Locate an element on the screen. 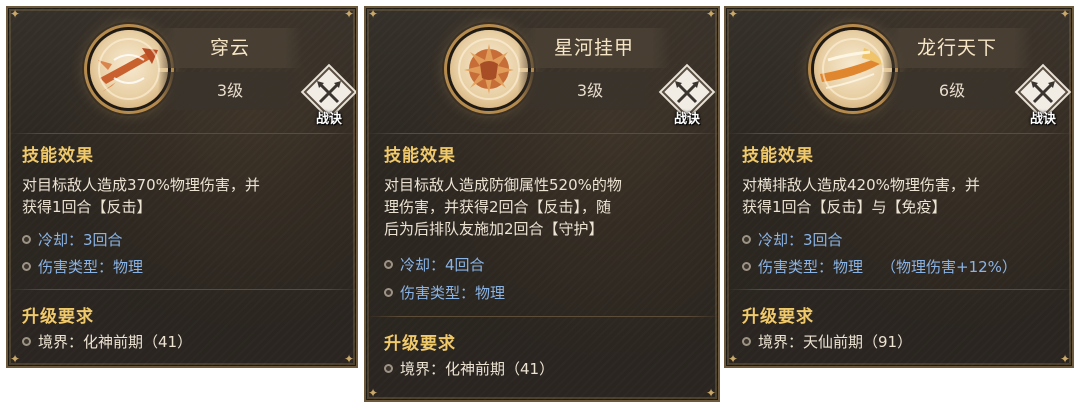 The width and height of the screenshot is (1080, 410). effect-description-line: 获得1回合【反击】与【免疫】 is located at coordinates (844, 207).